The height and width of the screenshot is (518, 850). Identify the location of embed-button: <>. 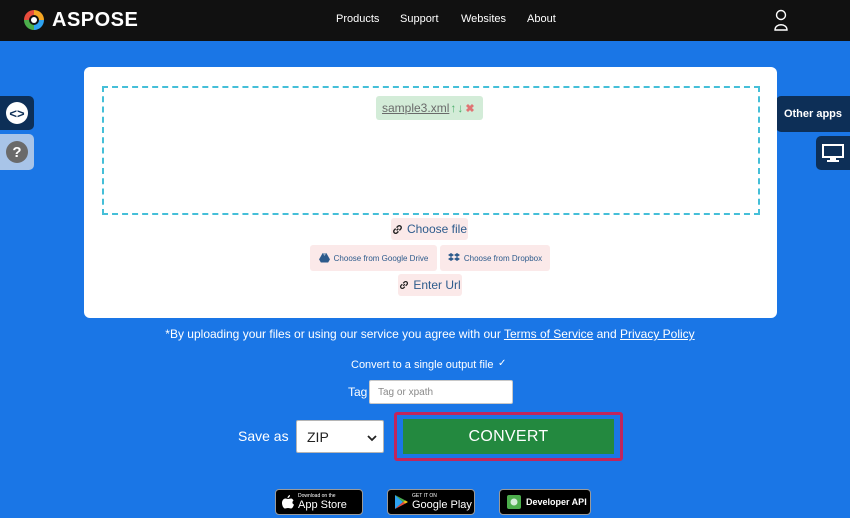
(17, 113).